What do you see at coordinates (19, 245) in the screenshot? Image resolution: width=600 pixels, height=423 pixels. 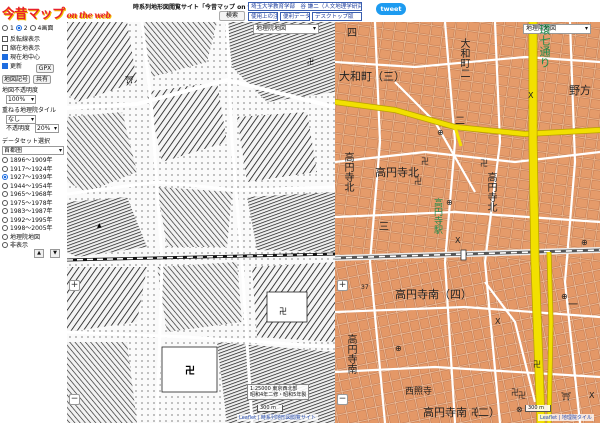 I see `era-label: 非表示` at bounding box center [19, 245].